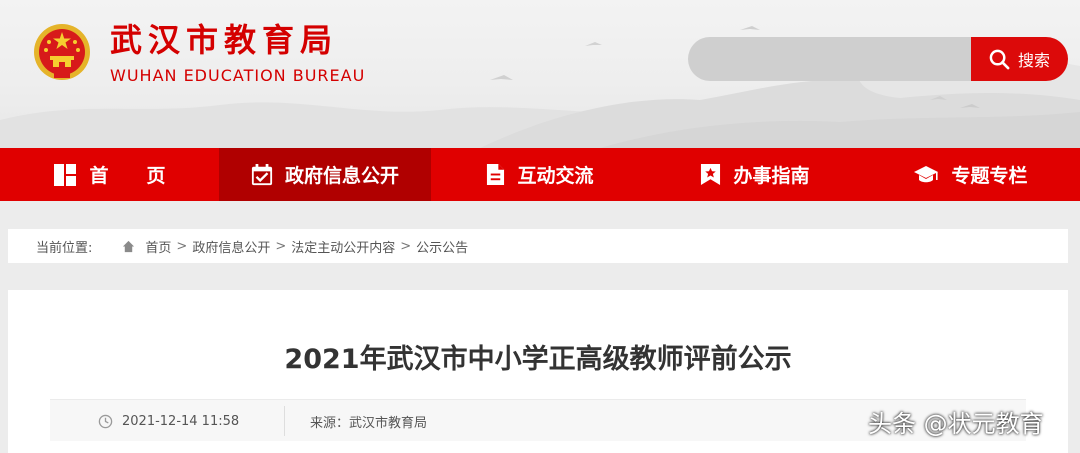 Image resolution: width=1080 pixels, height=453 pixels. I want to click on breadcrumb-link-home: 首页, so click(158, 246).